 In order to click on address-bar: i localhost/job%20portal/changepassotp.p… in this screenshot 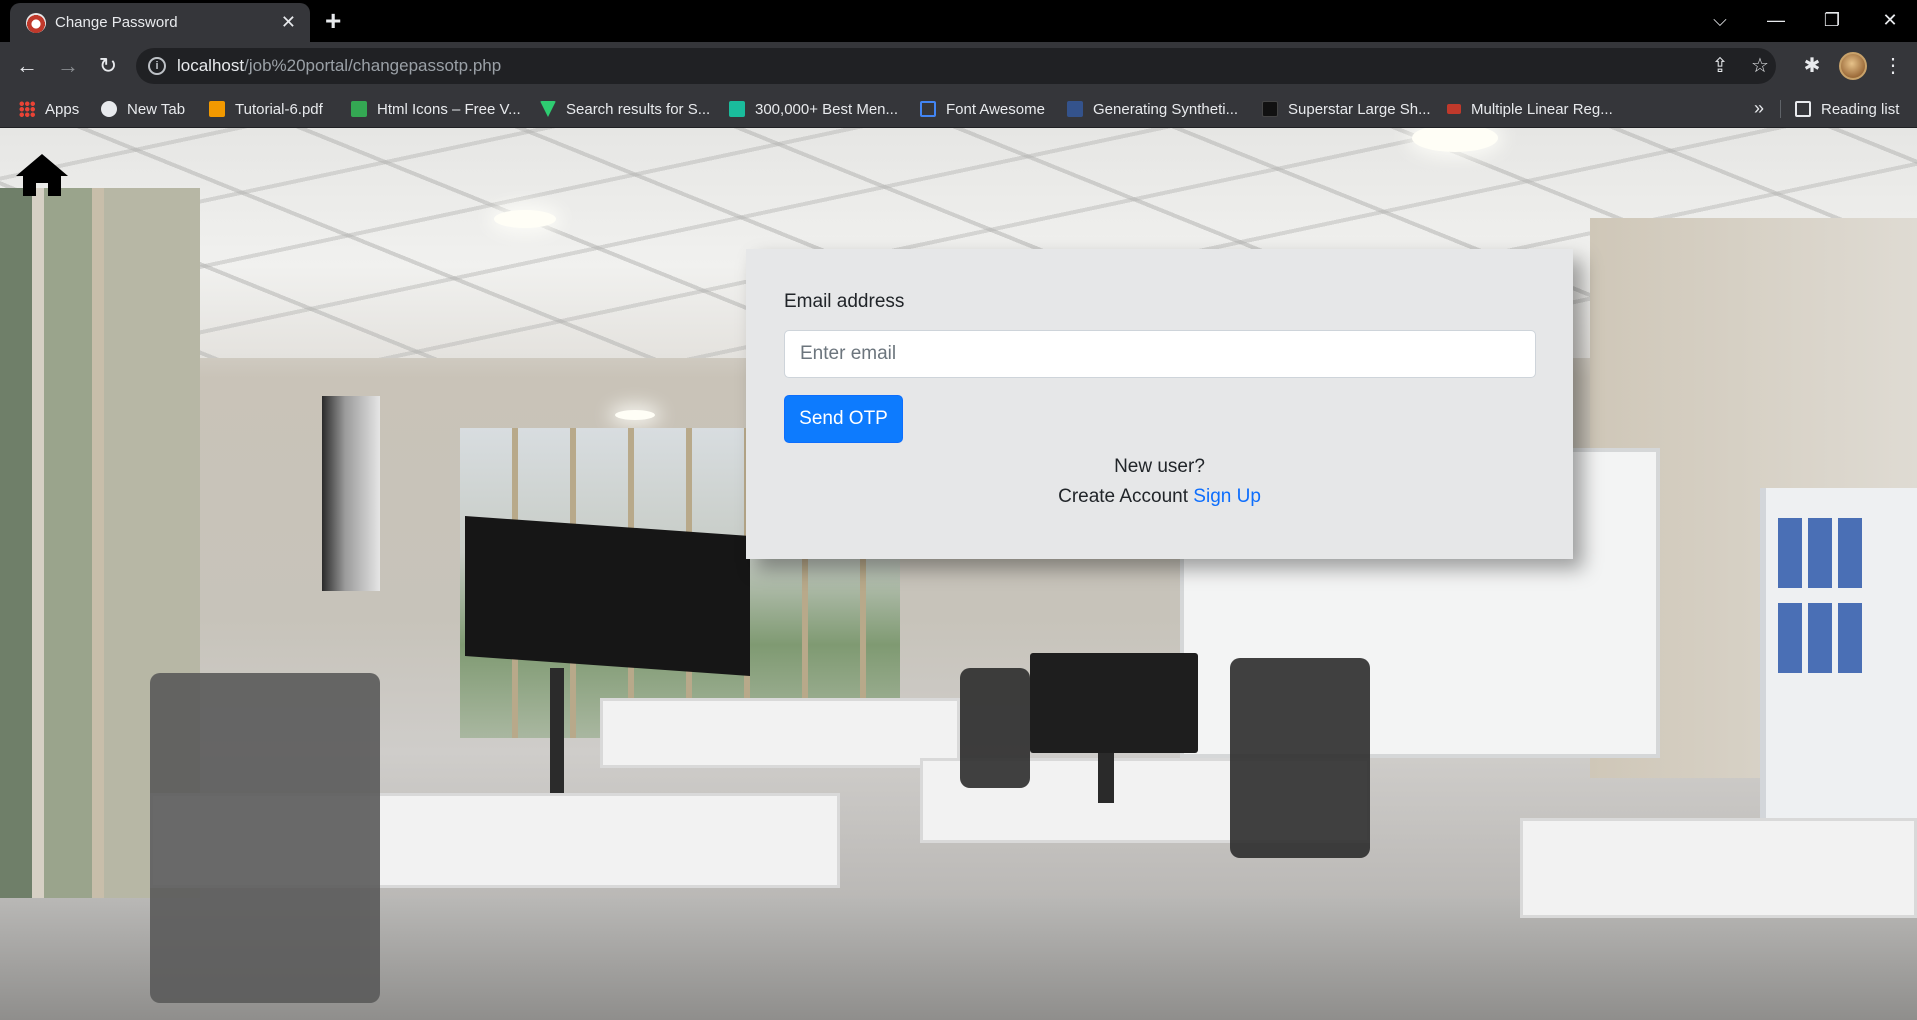, I will do `click(956, 66)`.